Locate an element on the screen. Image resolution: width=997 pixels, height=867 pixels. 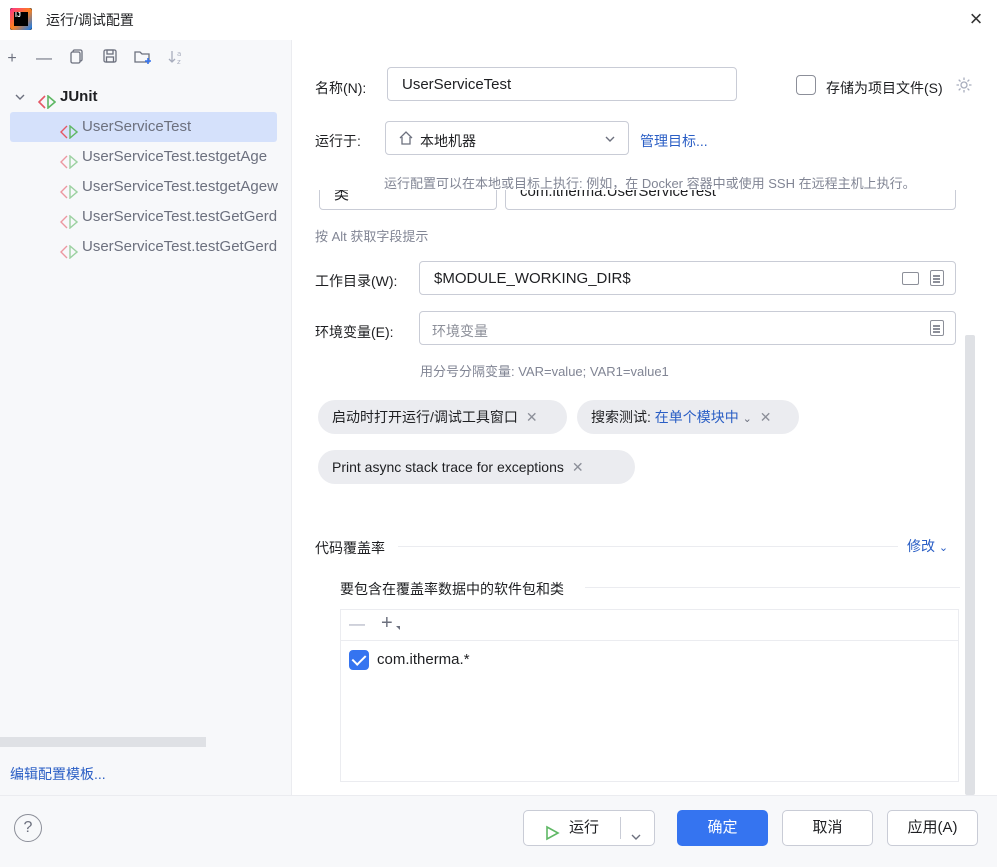
coverage-section-label: 代码覆盖率 is located at coordinates (350, 548).